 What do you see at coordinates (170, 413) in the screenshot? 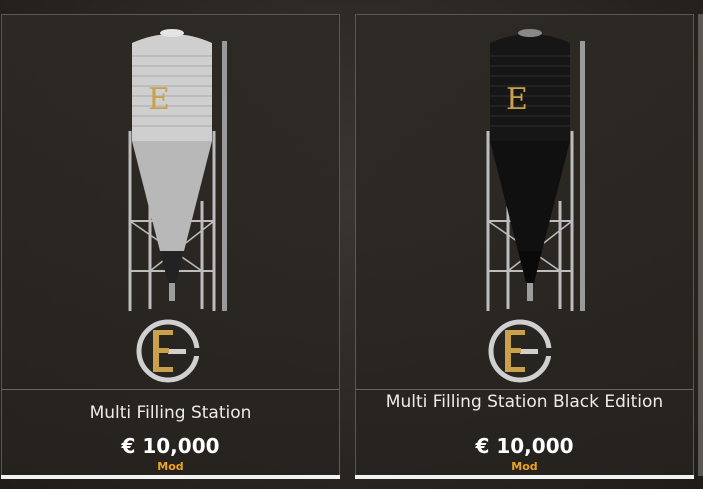
I see `item-title: Multi Filling Station` at bounding box center [170, 413].